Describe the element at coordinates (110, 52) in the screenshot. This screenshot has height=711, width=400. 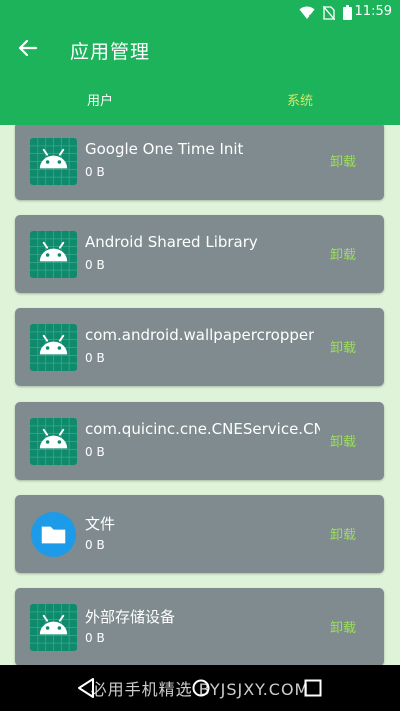
I see `page-title: 应用管理` at that location.